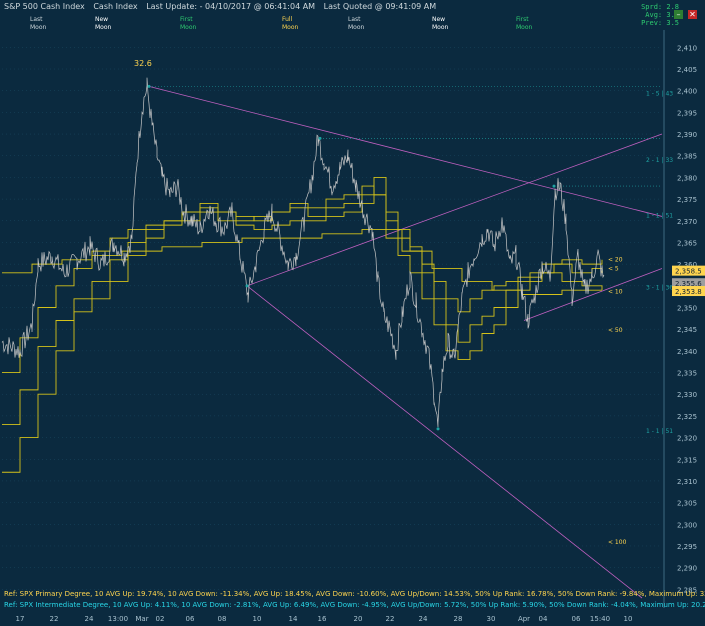  Describe the element at coordinates (659, 160) in the screenshot. I see `fib-level-label: 2 - 1 | 33` at that location.